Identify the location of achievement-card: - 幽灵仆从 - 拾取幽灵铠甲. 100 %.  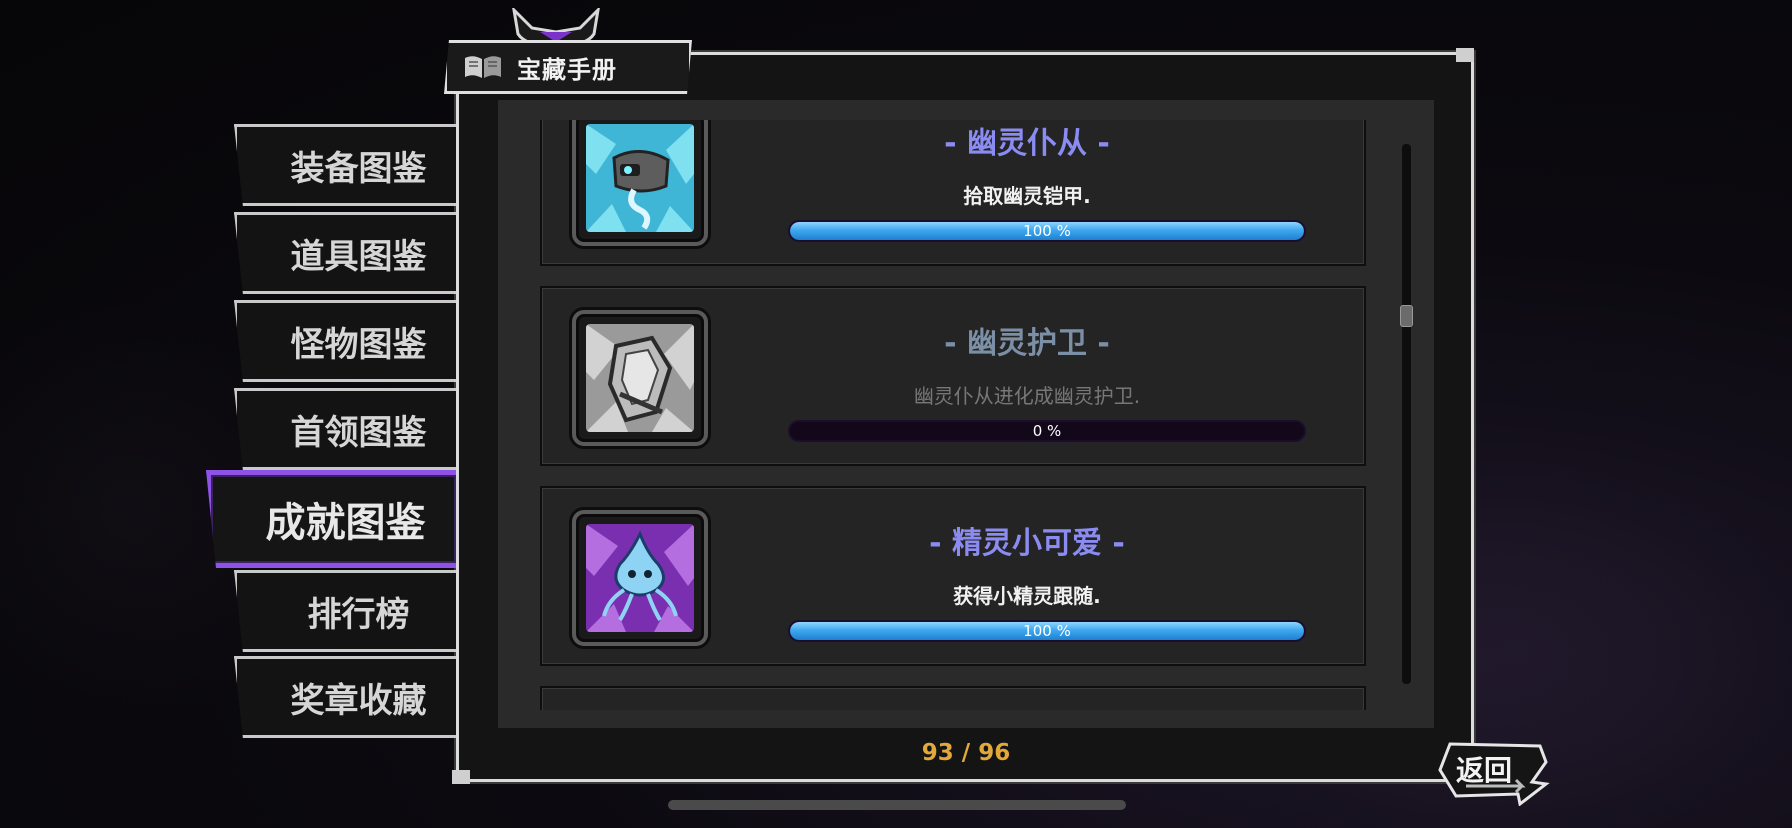
(953, 193).